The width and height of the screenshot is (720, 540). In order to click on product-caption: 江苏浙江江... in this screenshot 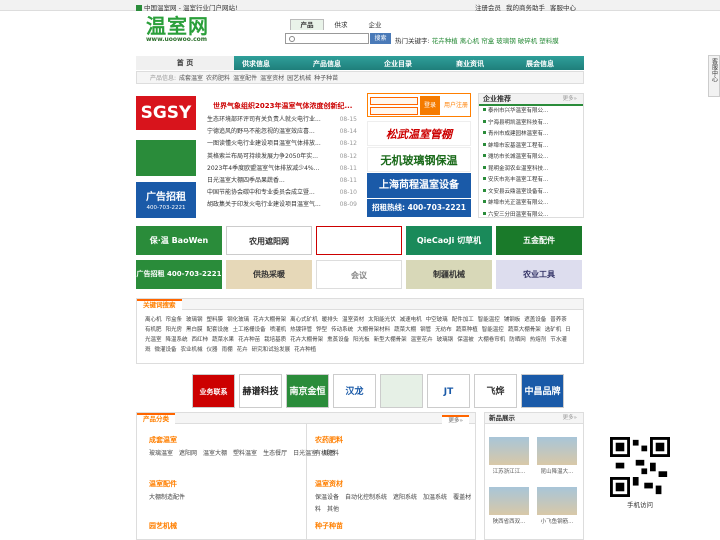, I will do `click(509, 471)`.